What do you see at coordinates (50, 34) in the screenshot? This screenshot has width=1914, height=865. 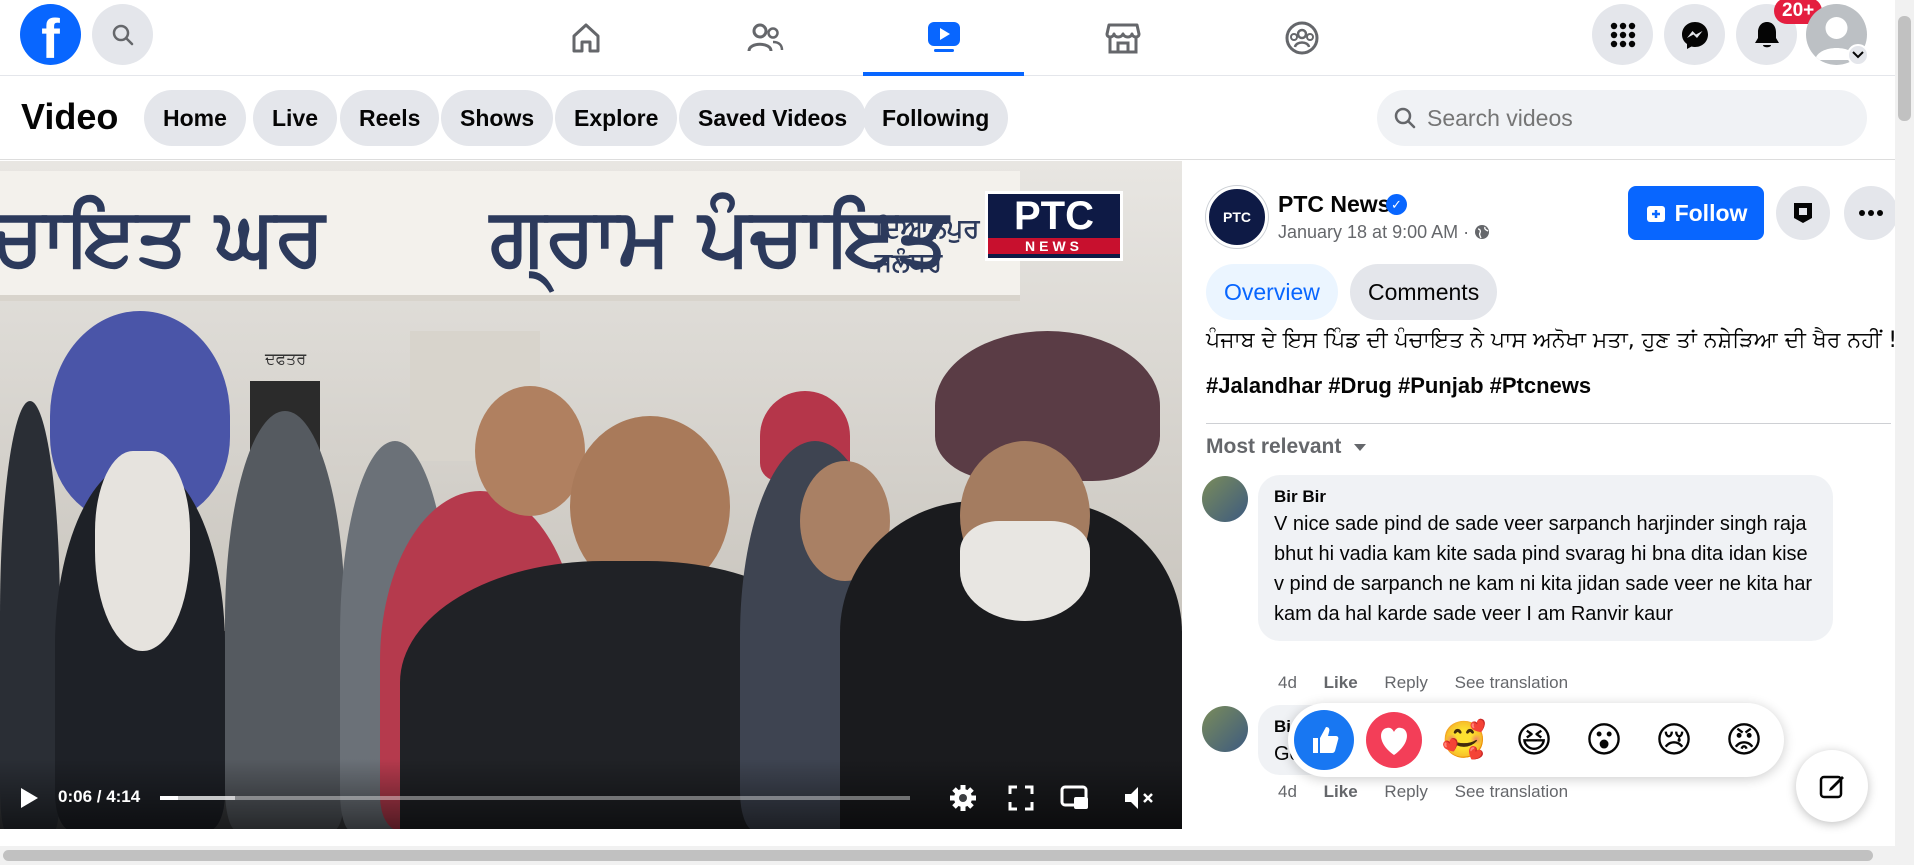 I see `facebook-logo-icon: f` at bounding box center [50, 34].